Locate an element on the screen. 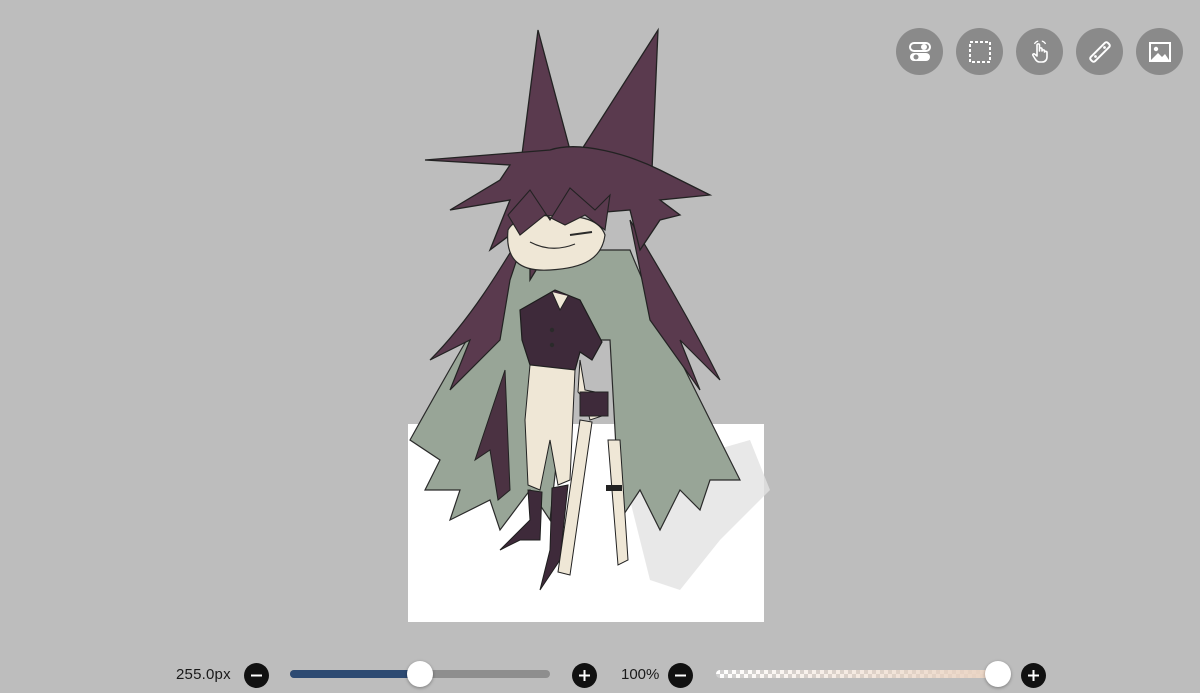  top-toolbar is located at coordinates (1039, 51).